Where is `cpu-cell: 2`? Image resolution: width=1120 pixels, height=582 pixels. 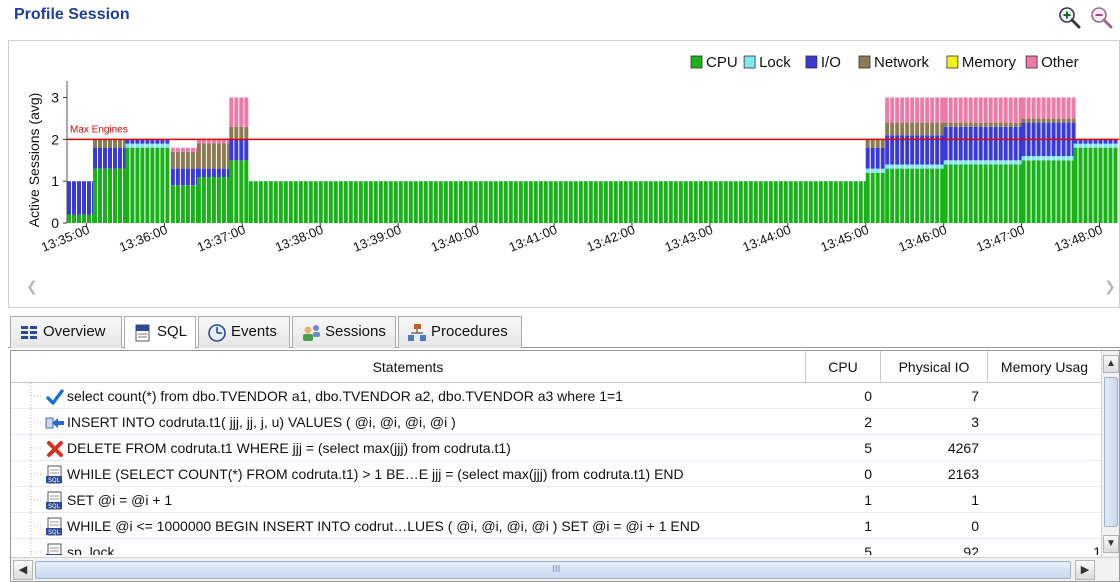
cpu-cell: 2 is located at coordinates (868, 422).